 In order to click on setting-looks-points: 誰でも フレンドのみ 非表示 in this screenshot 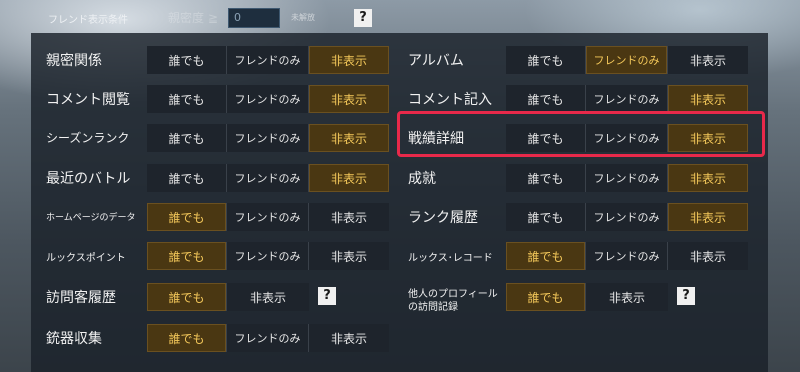, I will do `click(268, 256)`.